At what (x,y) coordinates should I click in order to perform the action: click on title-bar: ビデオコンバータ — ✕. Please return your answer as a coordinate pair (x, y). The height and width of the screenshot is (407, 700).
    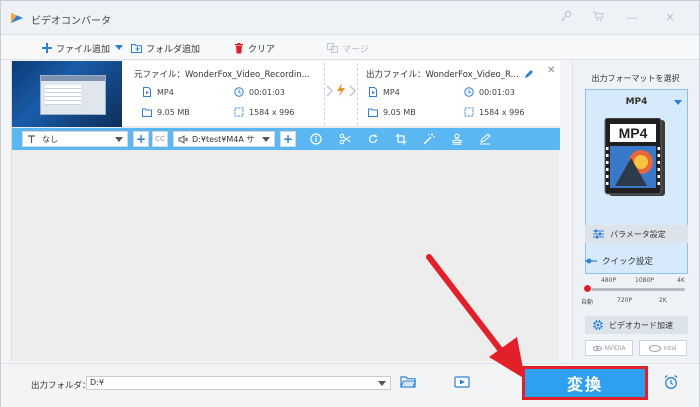
    Looking at the image, I should click on (350, 18).